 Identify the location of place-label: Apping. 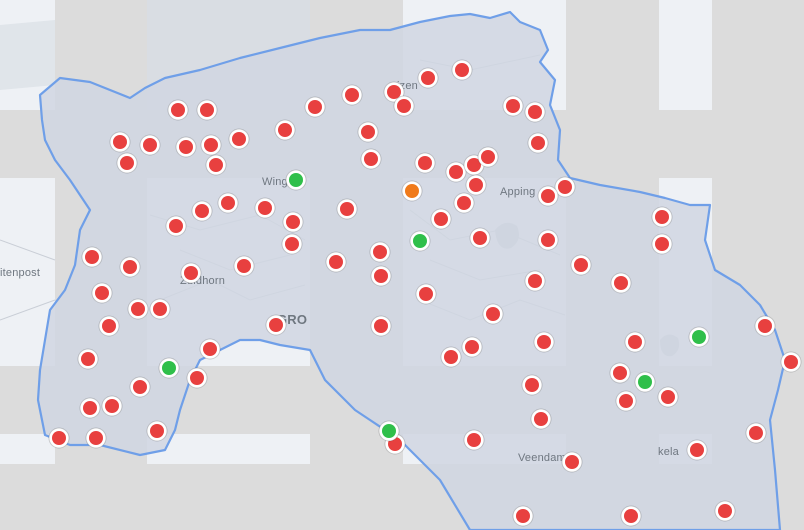
(517, 192).